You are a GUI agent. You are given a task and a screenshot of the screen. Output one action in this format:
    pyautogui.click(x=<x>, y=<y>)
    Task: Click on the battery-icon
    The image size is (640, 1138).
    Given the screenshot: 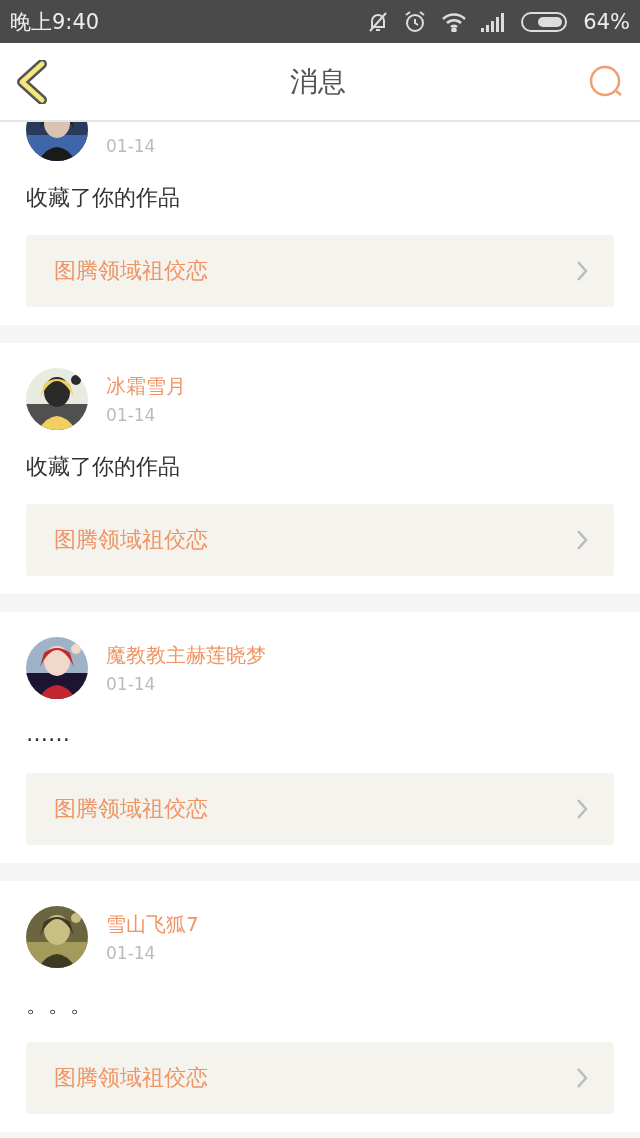 What is the action you would take?
    pyautogui.click(x=545, y=21)
    